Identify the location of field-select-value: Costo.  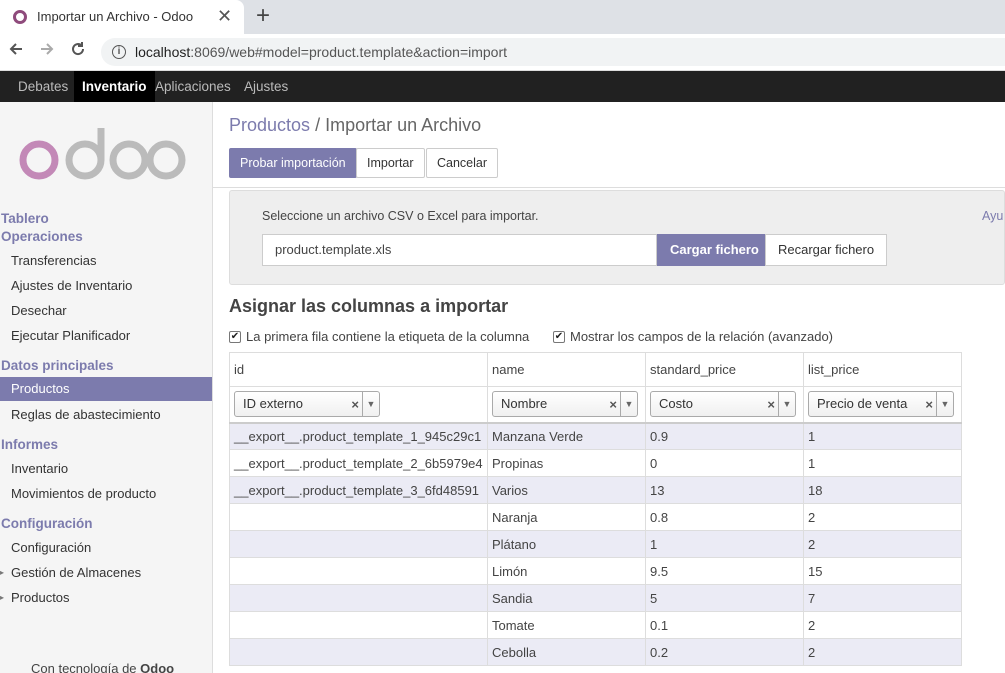
(676, 404).